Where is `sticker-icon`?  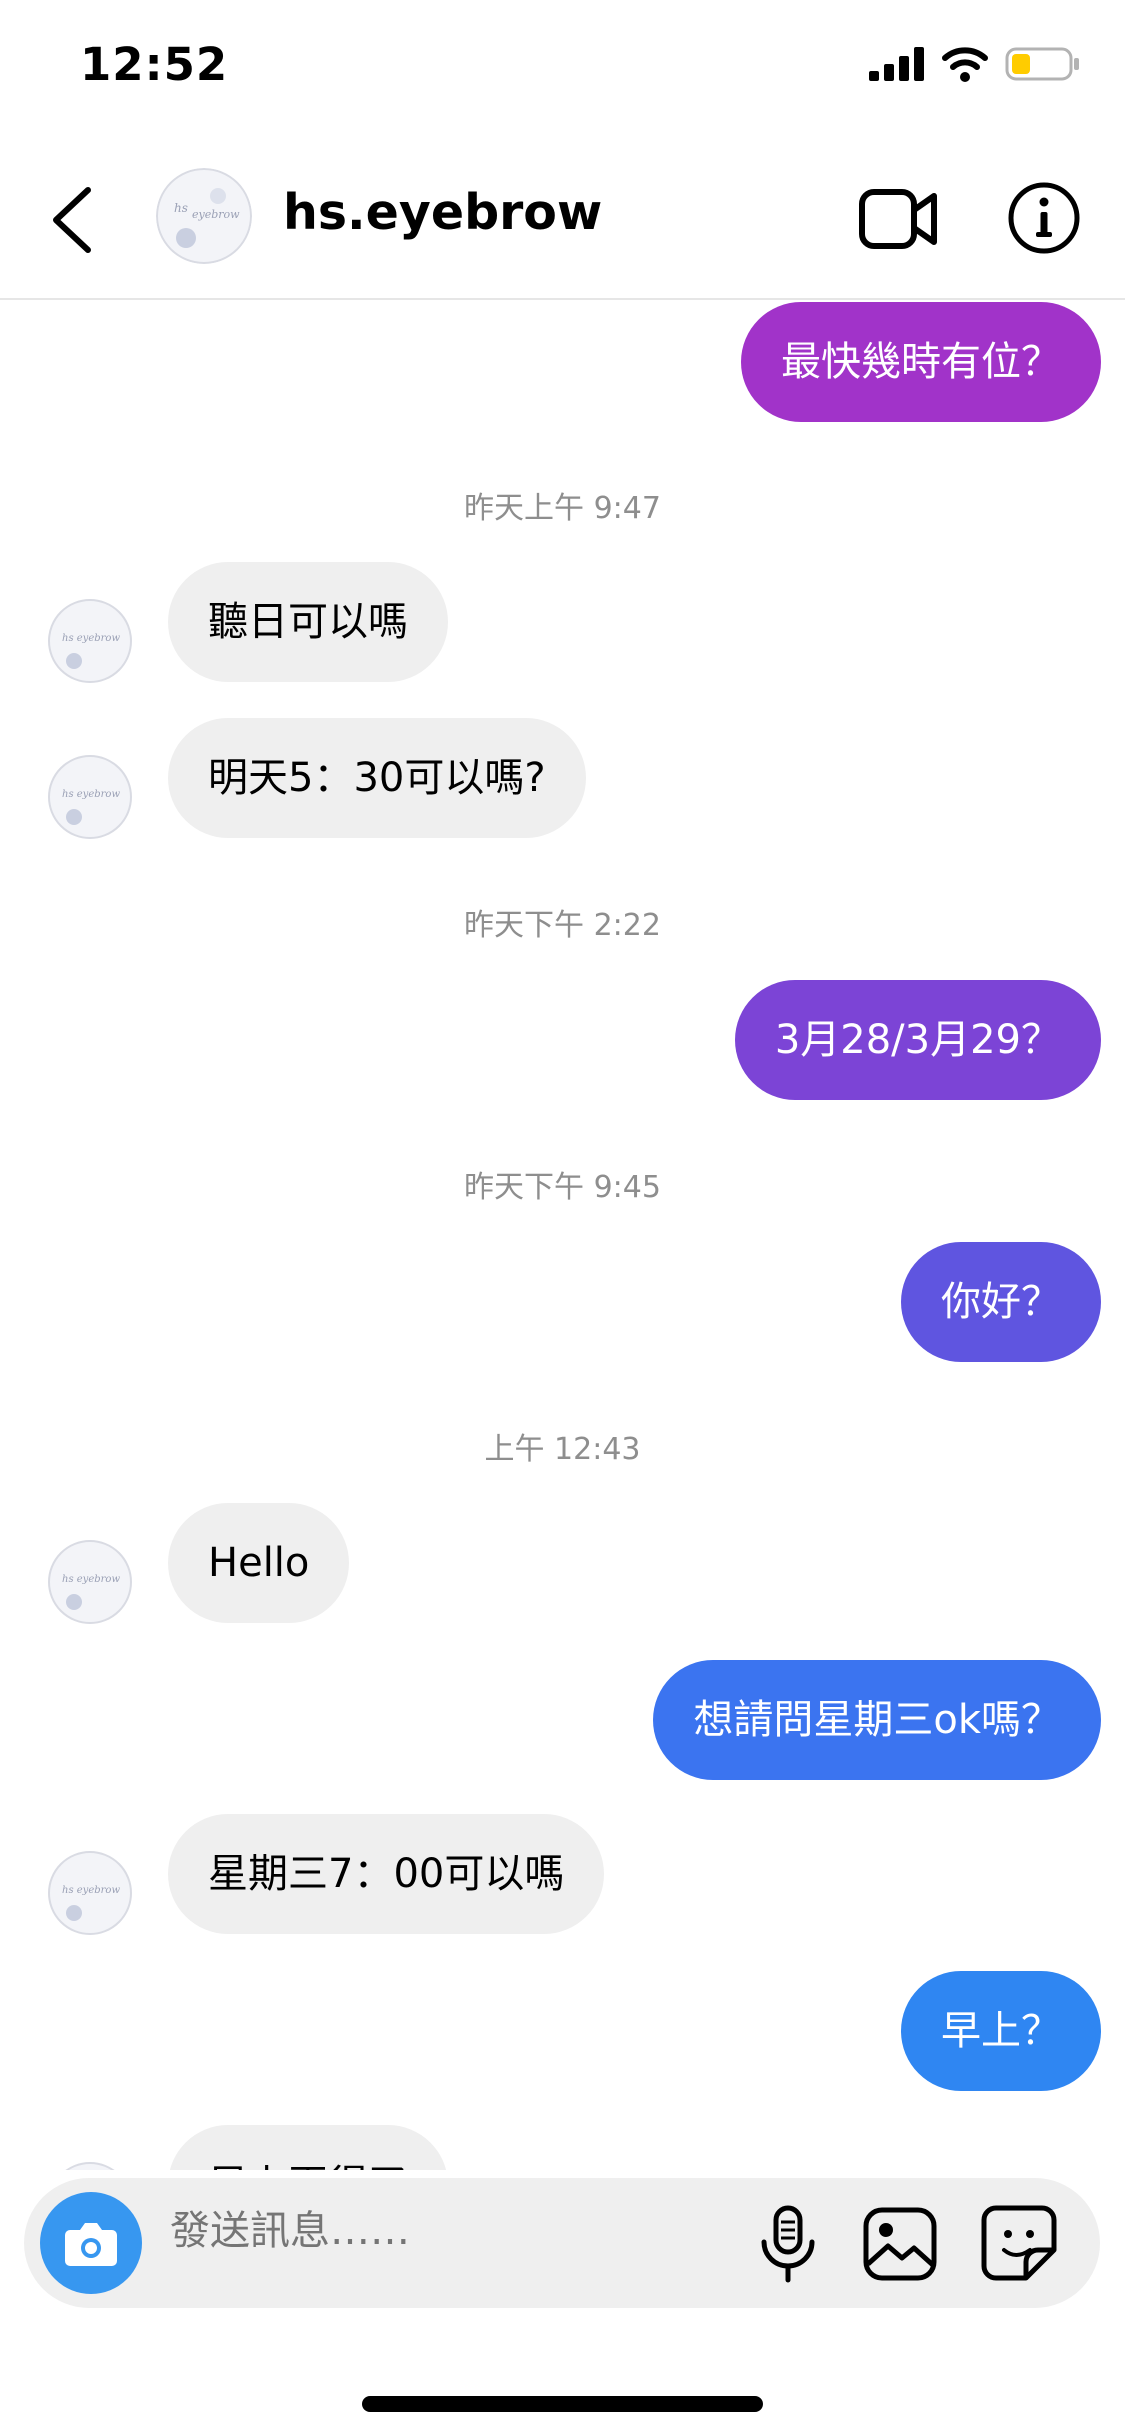
sticker-icon is located at coordinates (1019, 2243).